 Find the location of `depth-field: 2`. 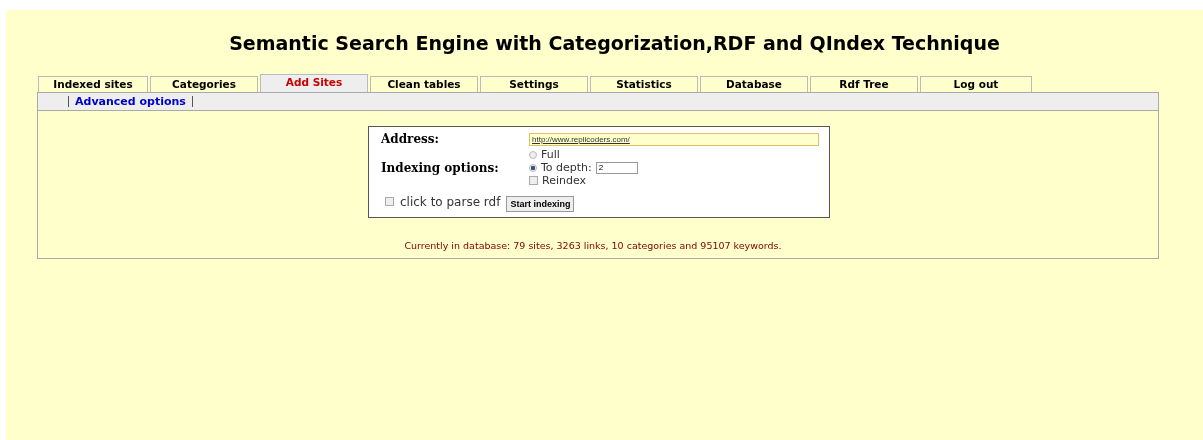

depth-field: 2 is located at coordinates (616, 167).